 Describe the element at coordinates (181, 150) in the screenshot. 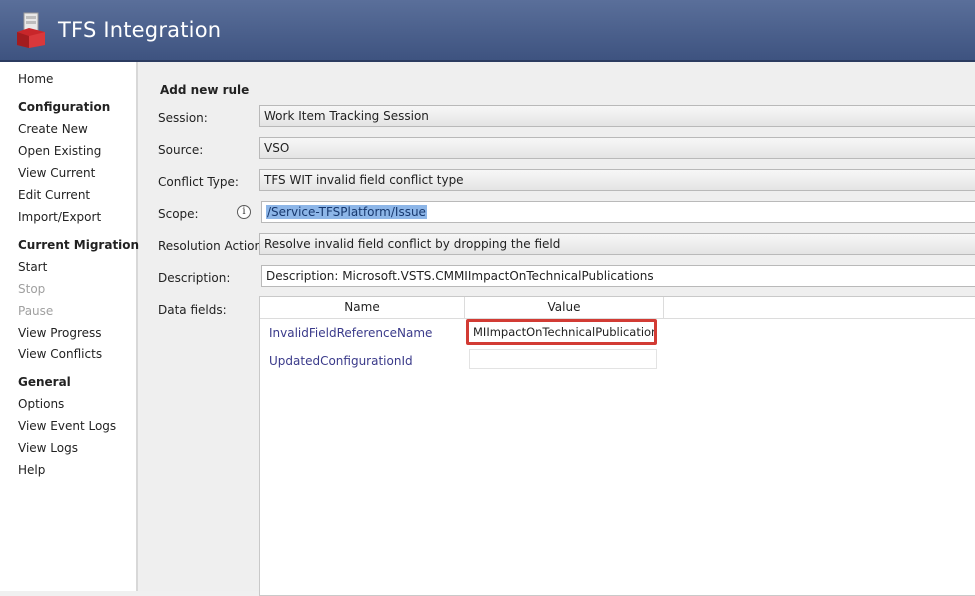

I see `source-label: Source:` at that location.